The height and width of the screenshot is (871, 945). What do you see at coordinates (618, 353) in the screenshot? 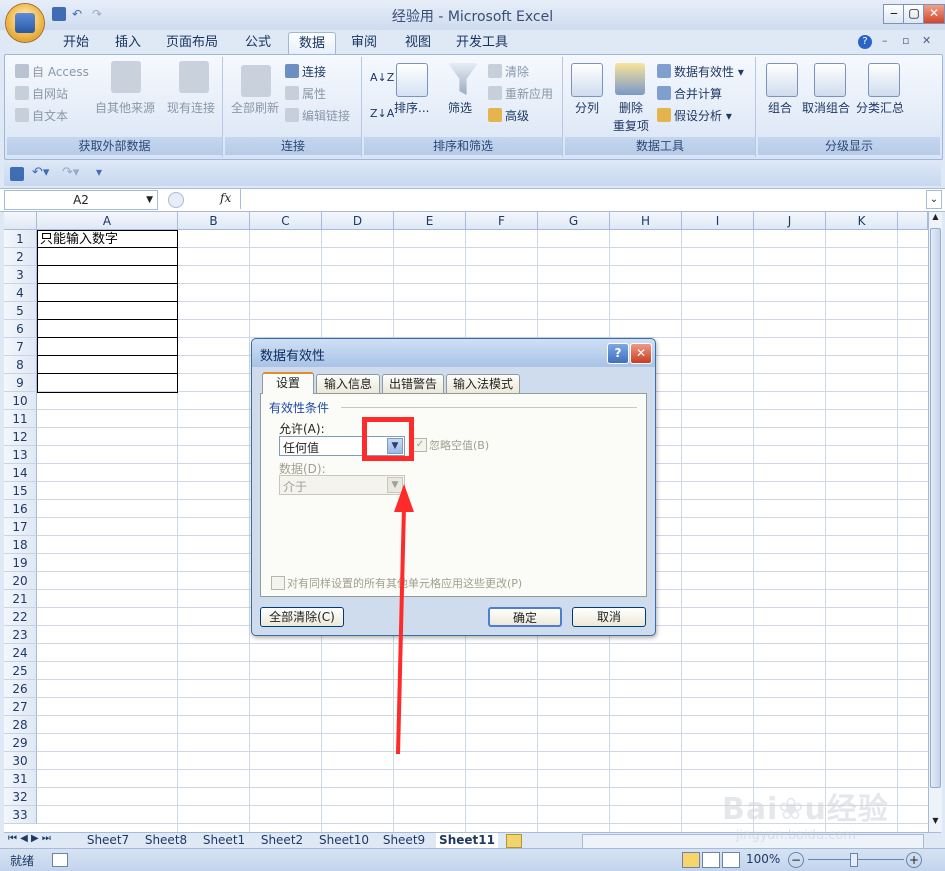
I see `dialog-help-button: ?` at bounding box center [618, 353].